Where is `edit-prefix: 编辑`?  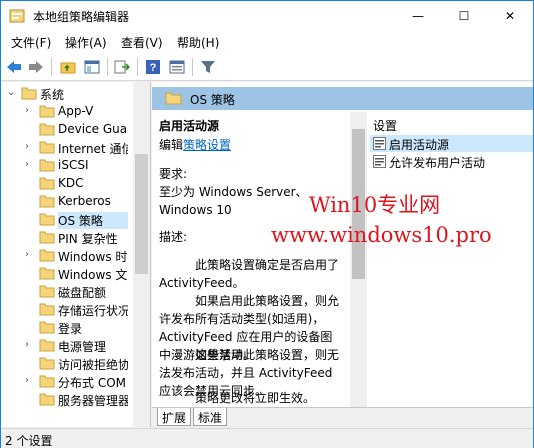 edit-prefix: 编辑 is located at coordinates (171, 145).